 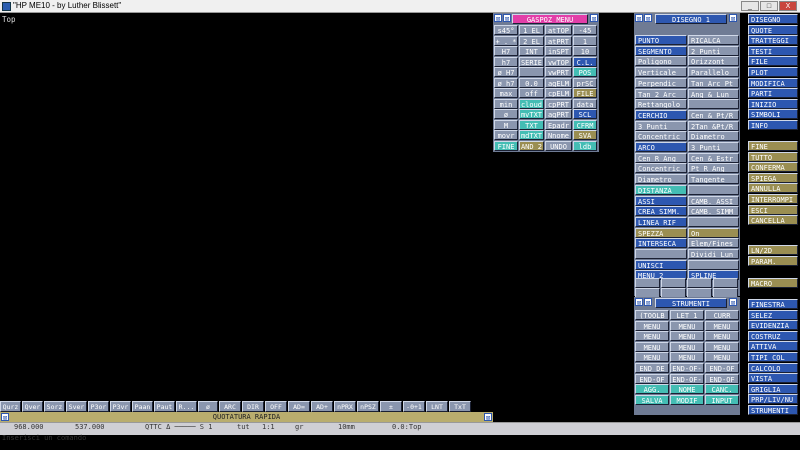 What do you see at coordinates (773, 29) in the screenshot?
I see `right-menu-item: QUOTE` at bounding box center [773, 29].